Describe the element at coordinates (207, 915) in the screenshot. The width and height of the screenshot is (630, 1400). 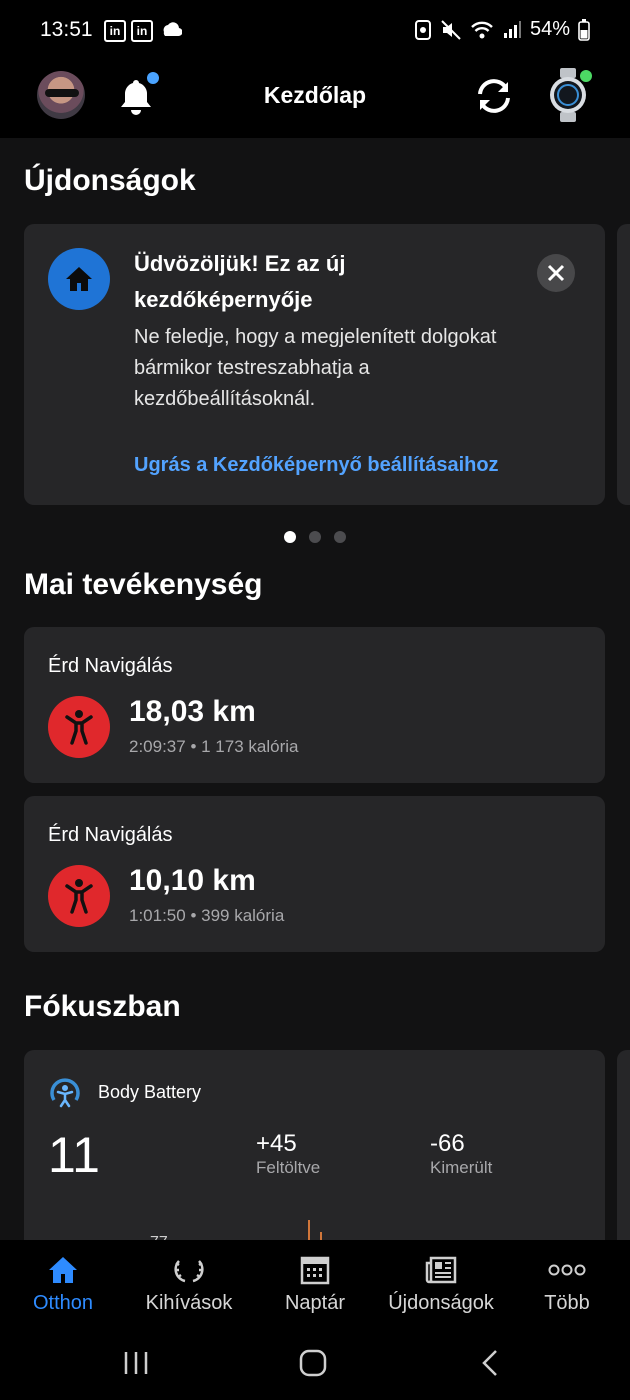
I see `activity-meta: 1:01:50 • 399 kalória` at that location.